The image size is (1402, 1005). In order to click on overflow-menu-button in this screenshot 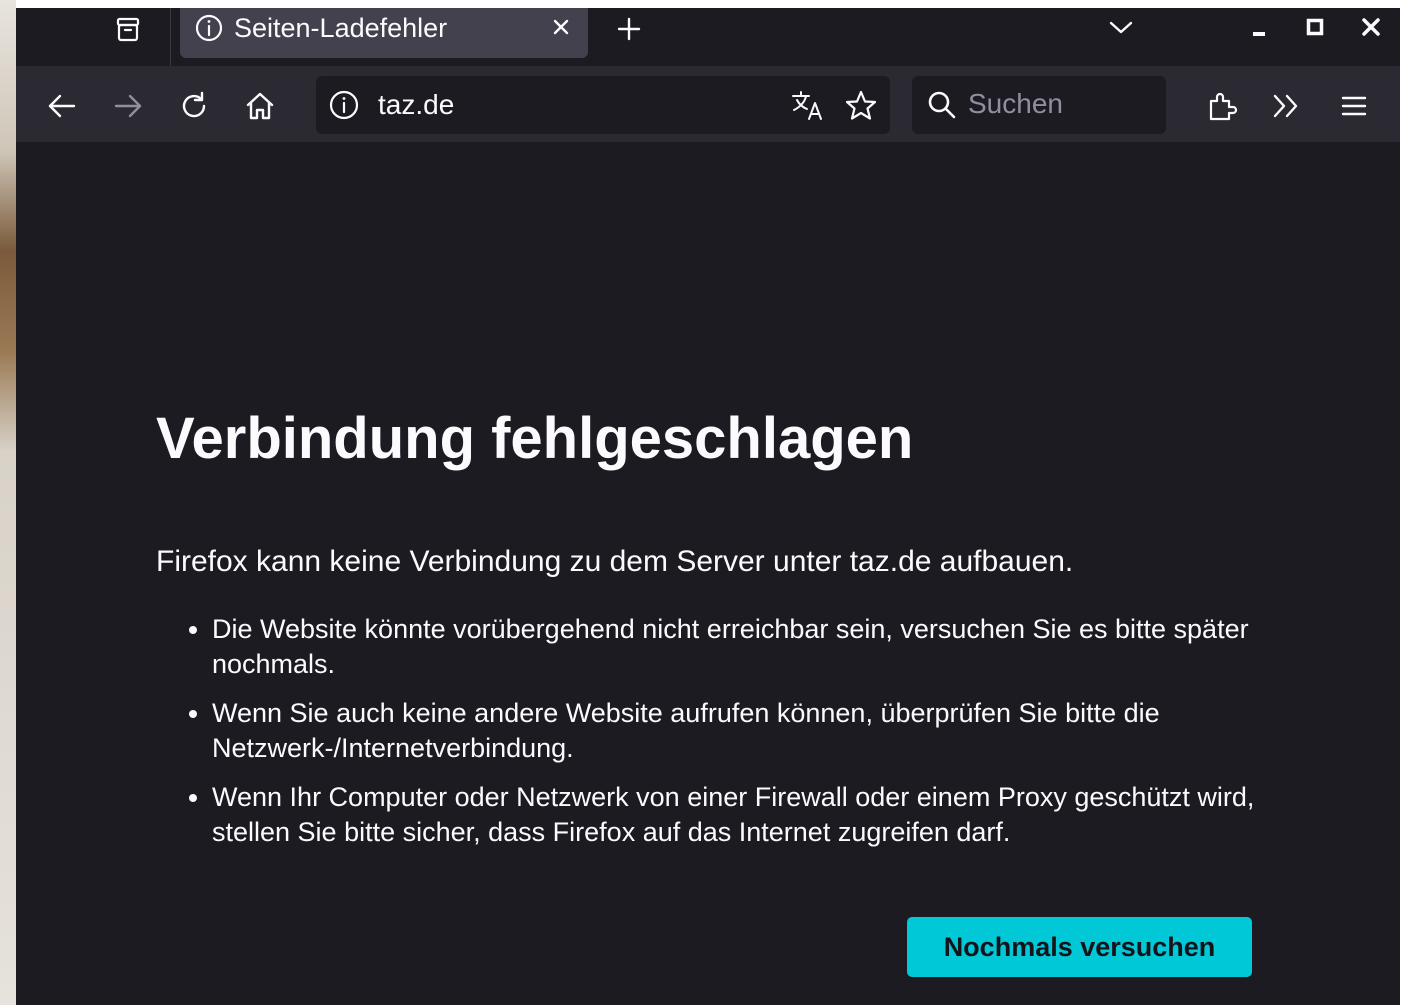, I will do `click(1286, 106)`.